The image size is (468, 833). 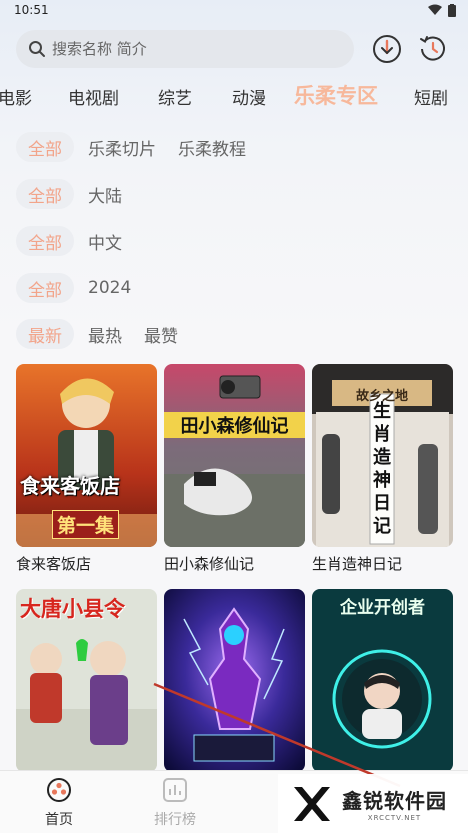 I want to click on category-tabs: 电影 电视剧 综艺 动漫 乐柔专区 短剧, so click(x=234, y=96).